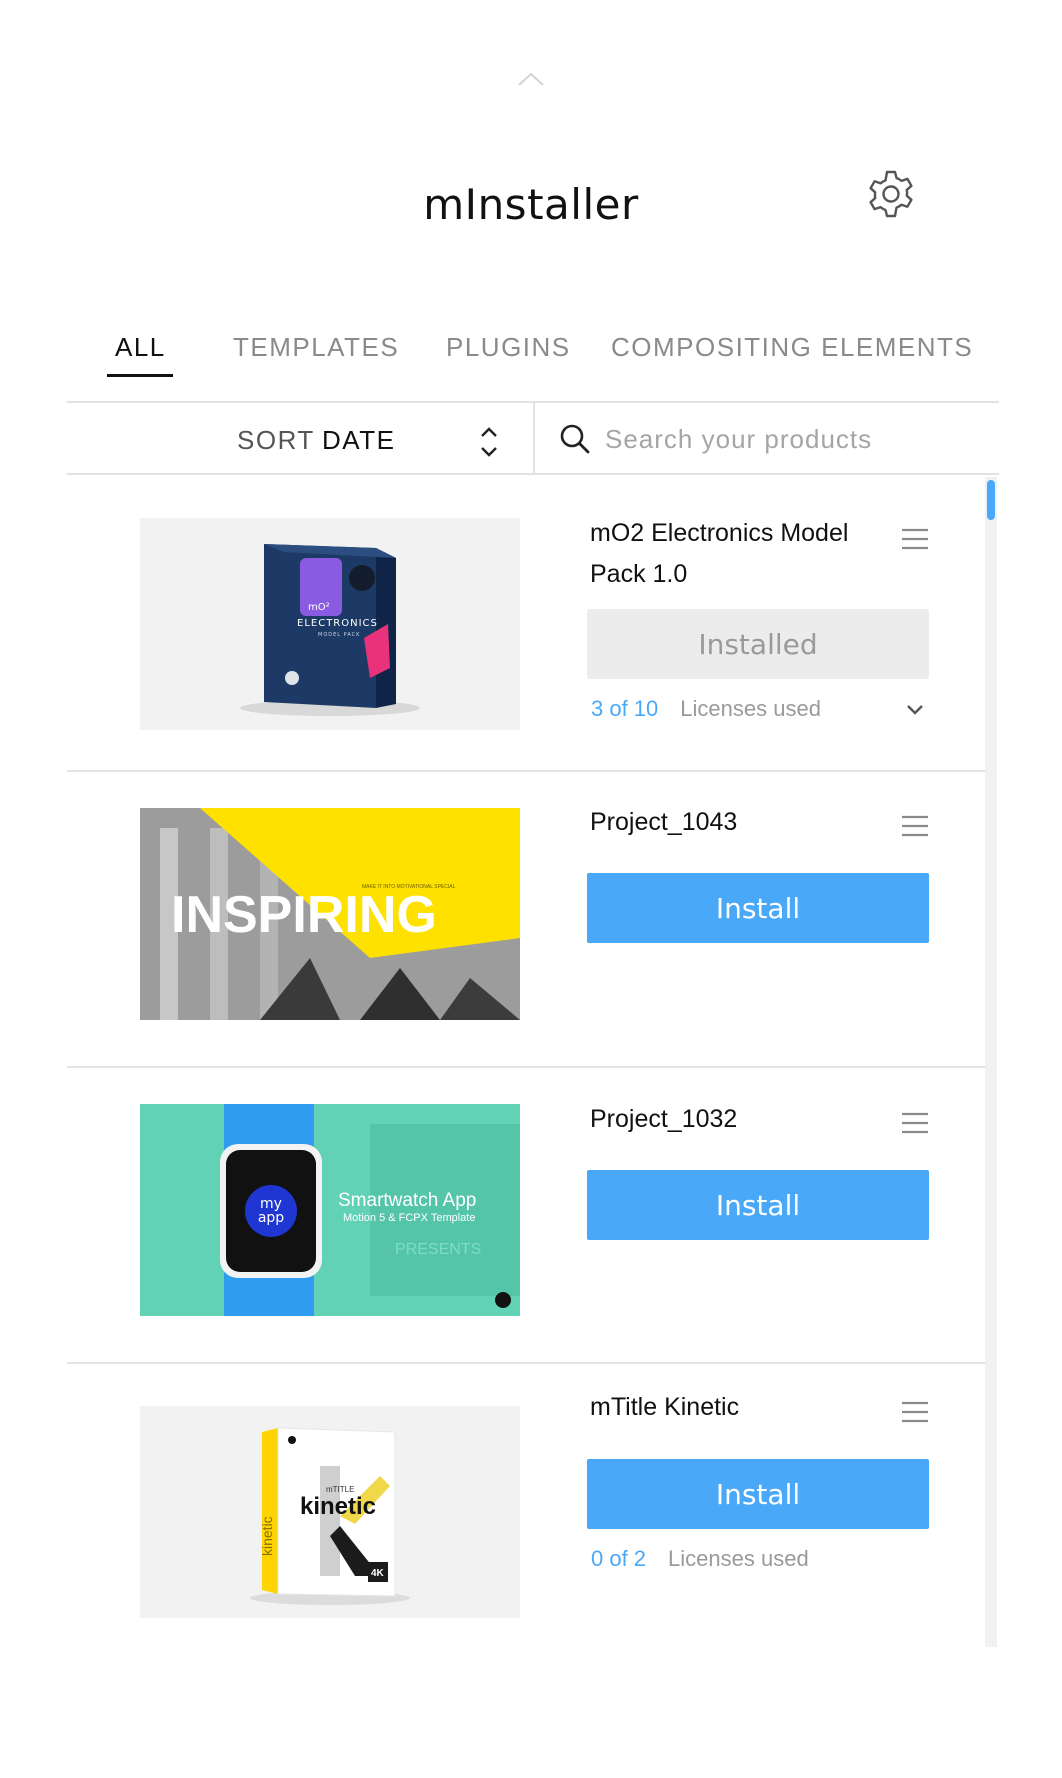  I want to click on search-icon, so click(575, 439).